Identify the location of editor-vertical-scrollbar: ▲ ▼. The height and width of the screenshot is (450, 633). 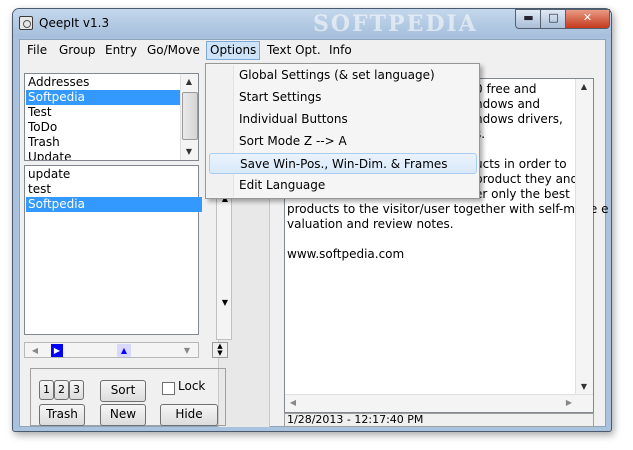
(584, 237).